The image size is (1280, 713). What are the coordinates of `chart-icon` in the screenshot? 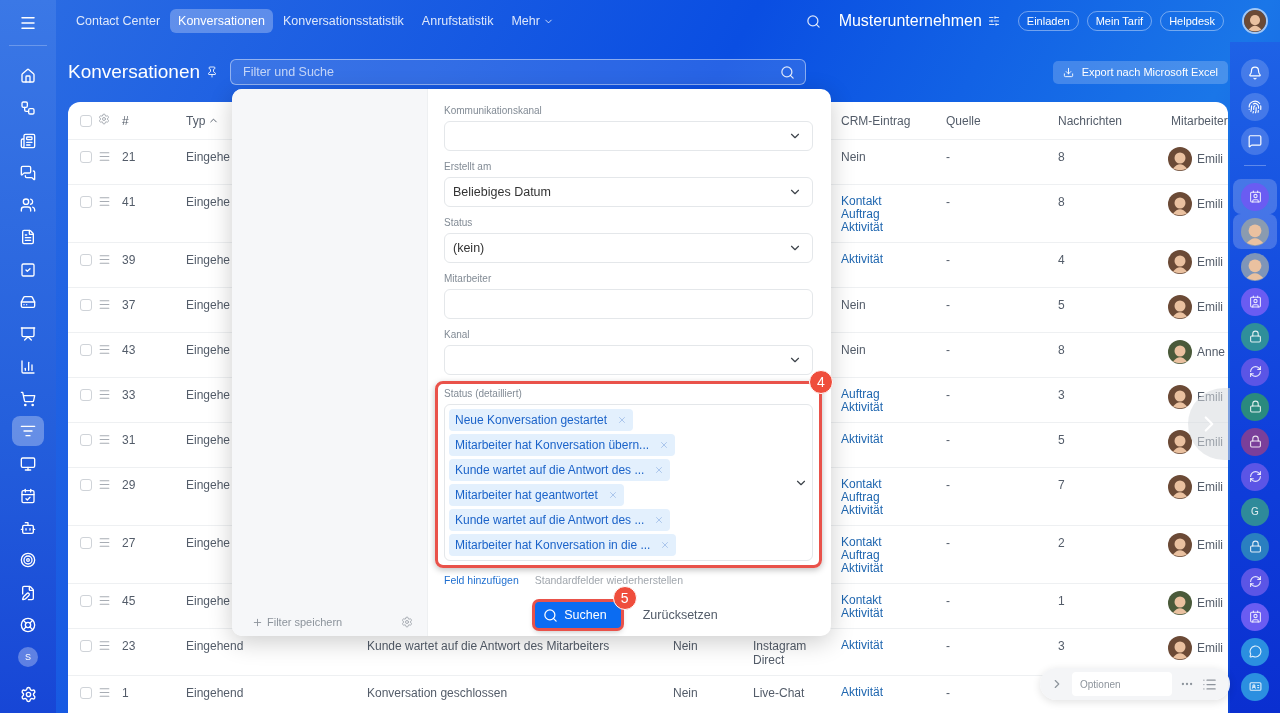 It's located at (28, 366).